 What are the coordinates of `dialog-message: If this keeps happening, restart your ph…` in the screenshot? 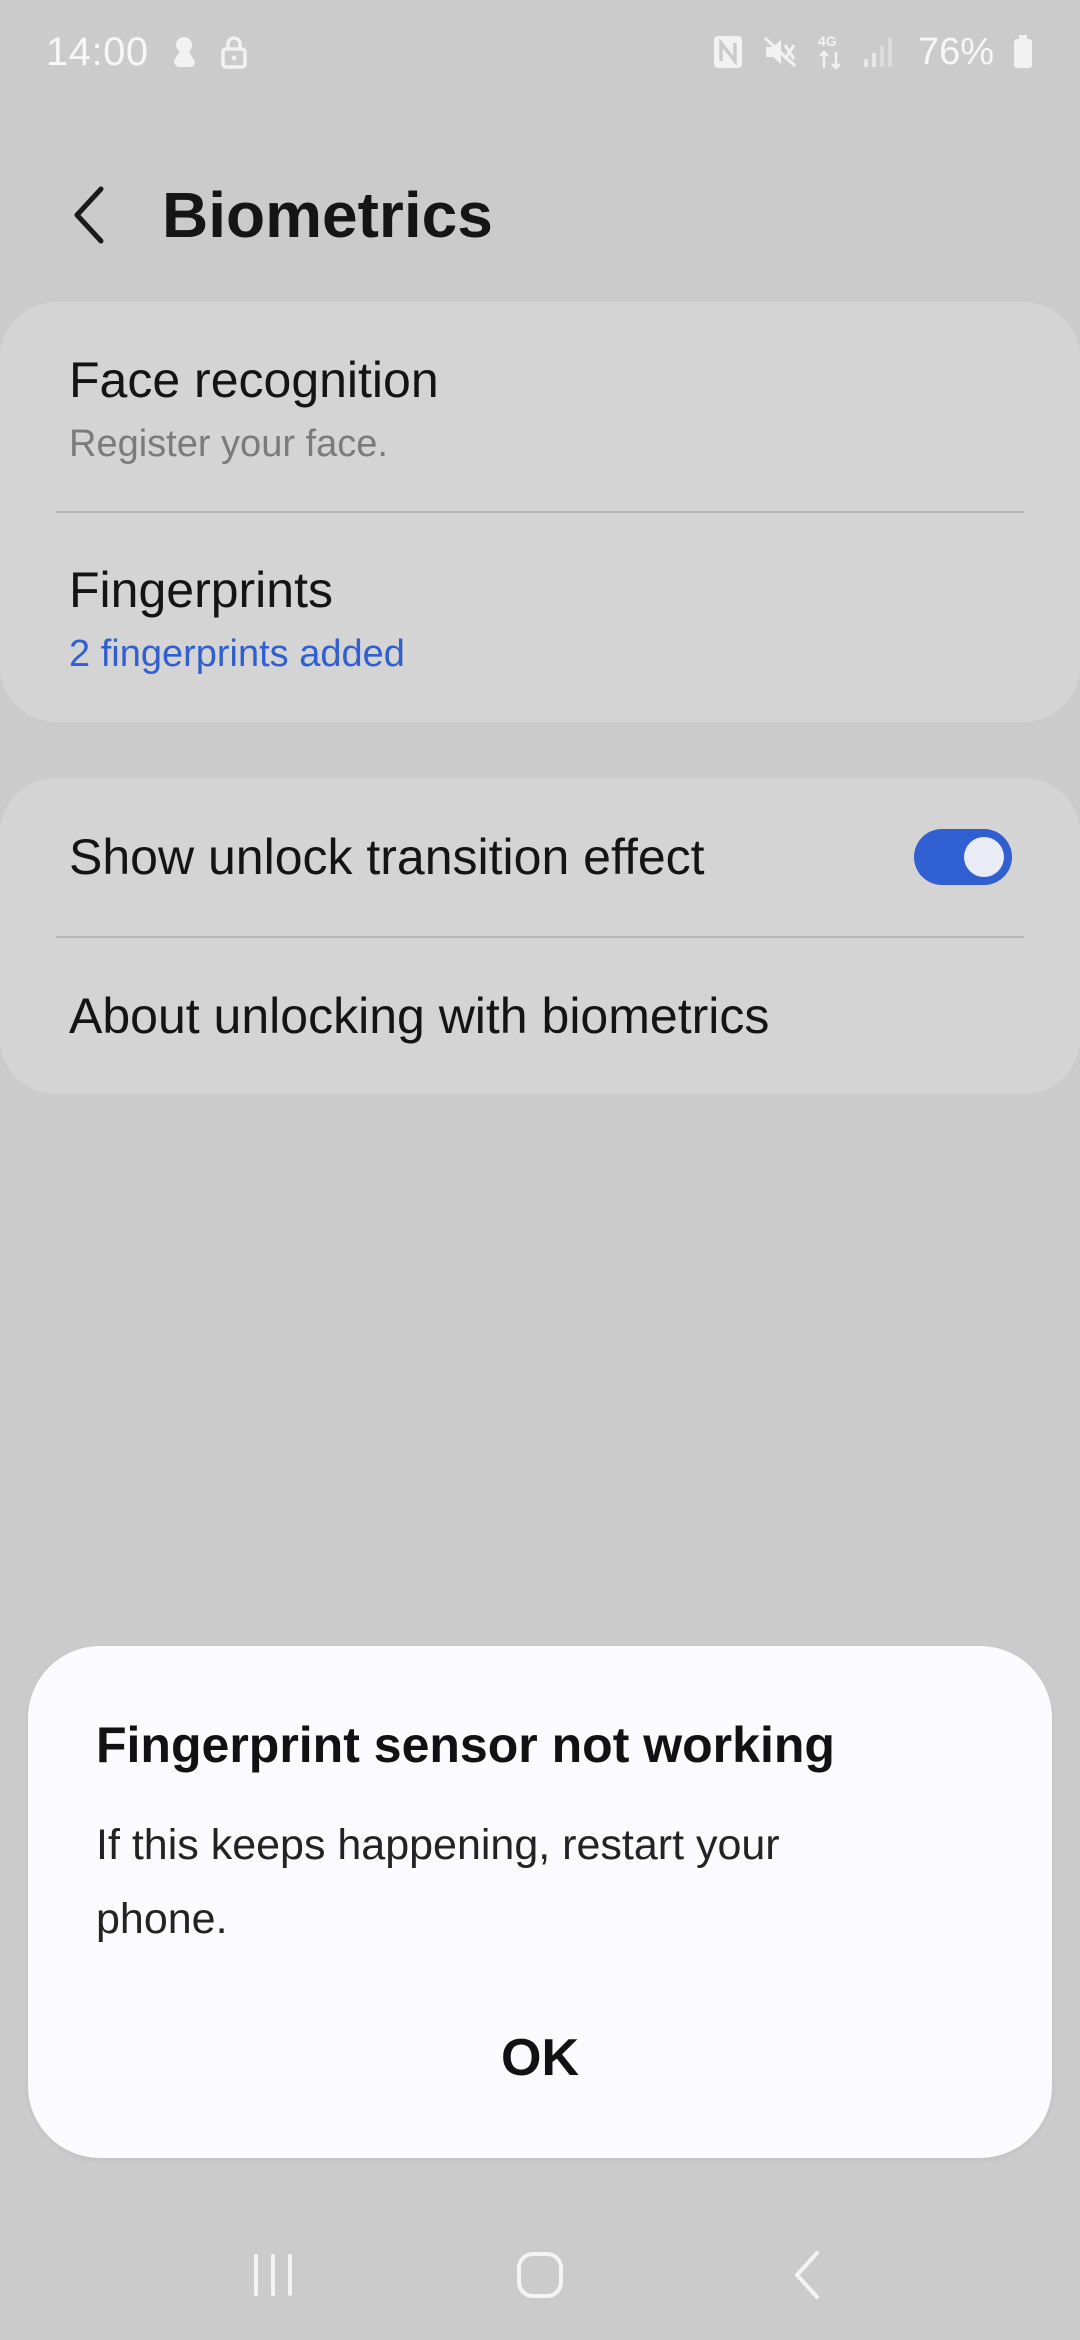 It's located at (438, 1882).